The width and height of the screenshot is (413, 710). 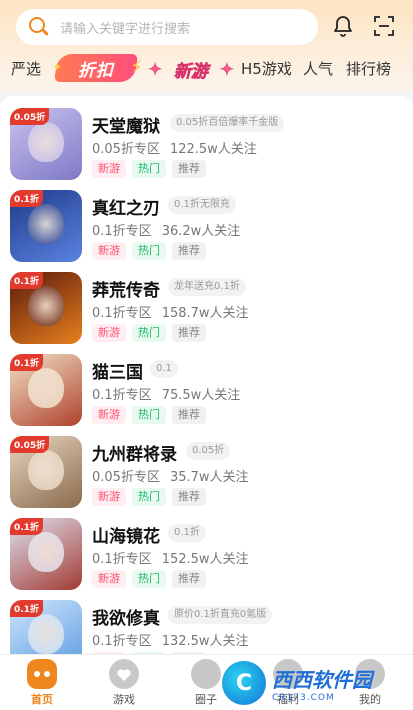 I want to click on promo-label: 原价0.1折直充0氪版, so click(x=220, y=615).